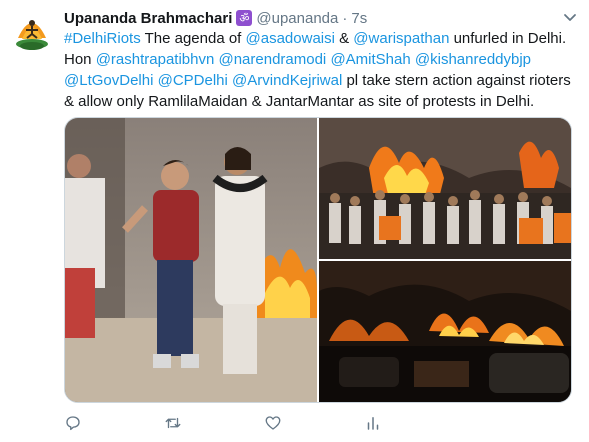  I want to click on mention-warispathan: @warispathan, so click(401, 38).